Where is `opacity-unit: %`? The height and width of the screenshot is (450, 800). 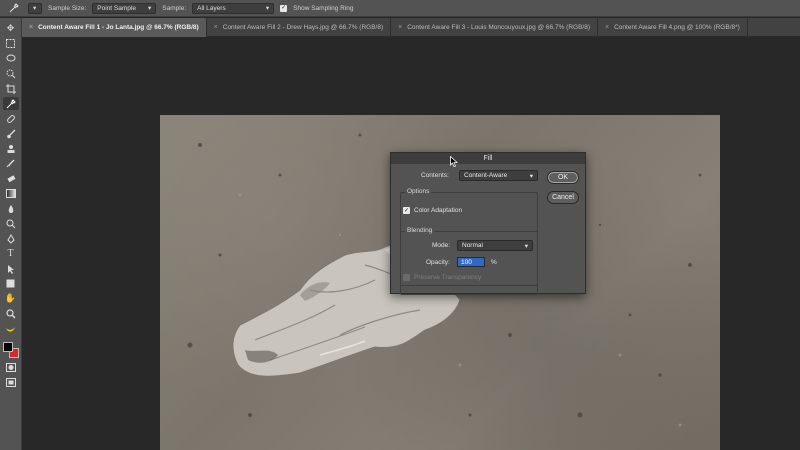
opacity-unit: % is located at coordinates (494, 262).